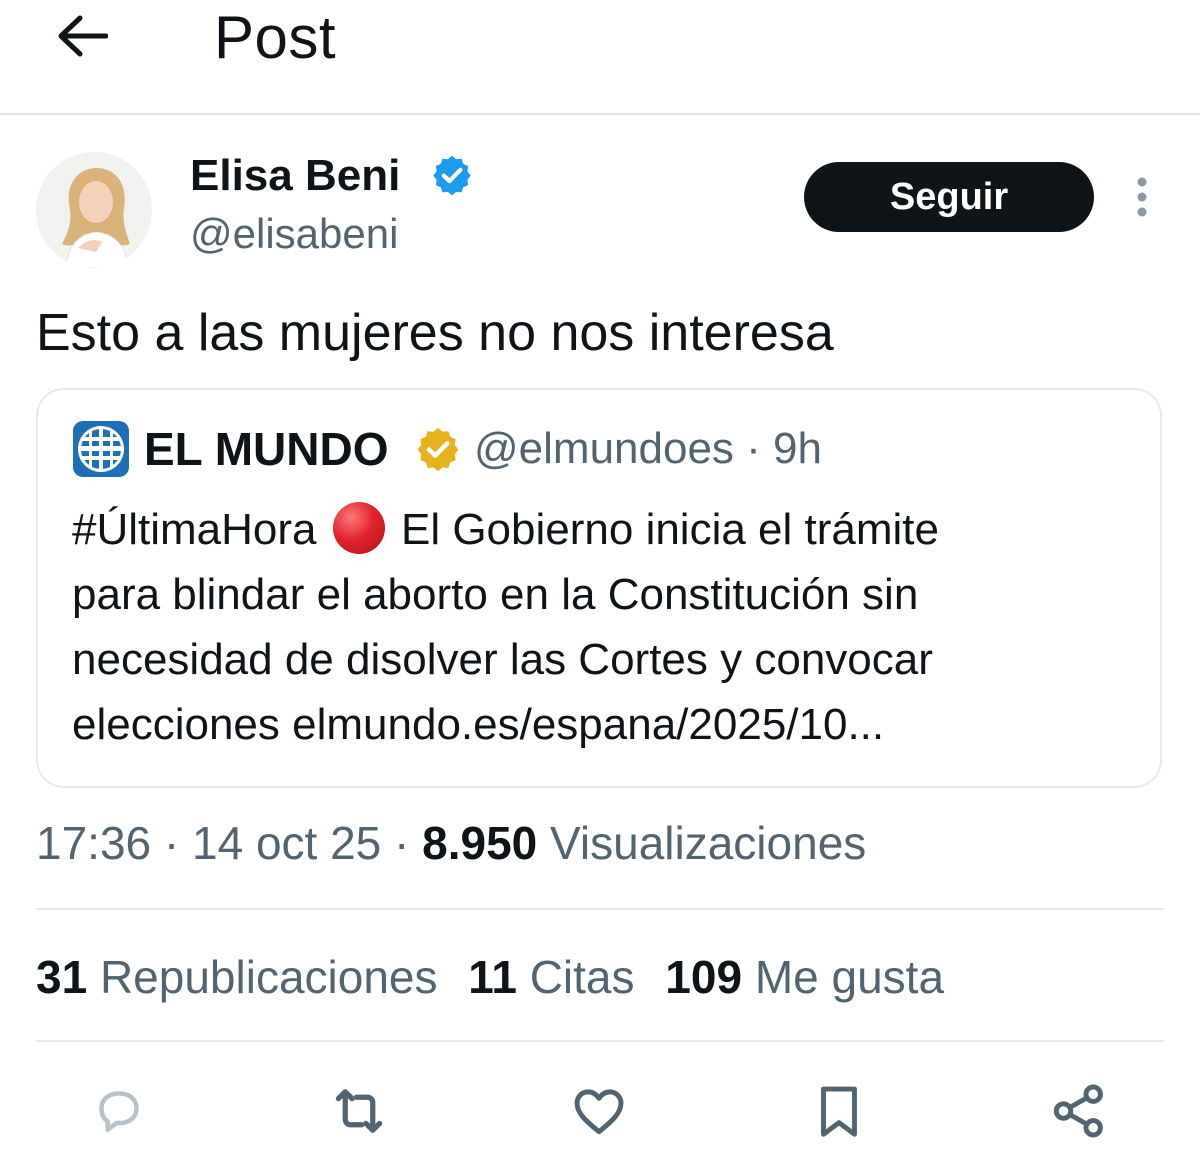  I want to click on follow-button: Seguir, so click(949, 197).